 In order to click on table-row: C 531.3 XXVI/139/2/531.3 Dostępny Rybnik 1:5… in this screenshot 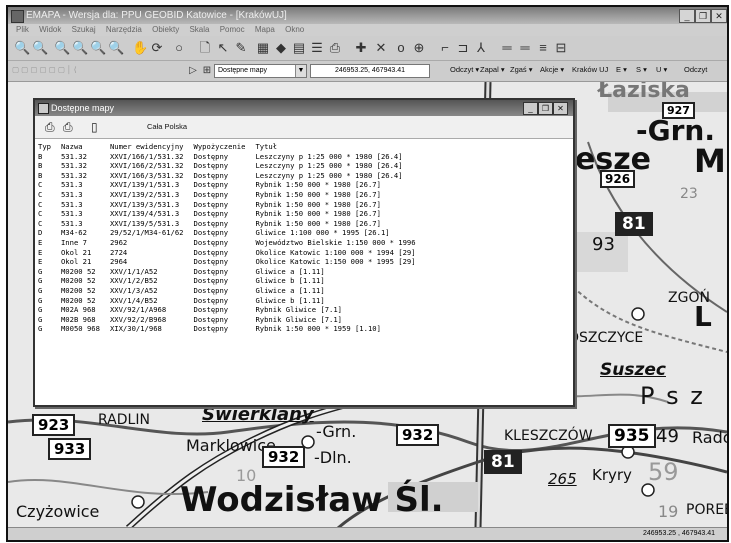, I will do `click(232, 195)`.